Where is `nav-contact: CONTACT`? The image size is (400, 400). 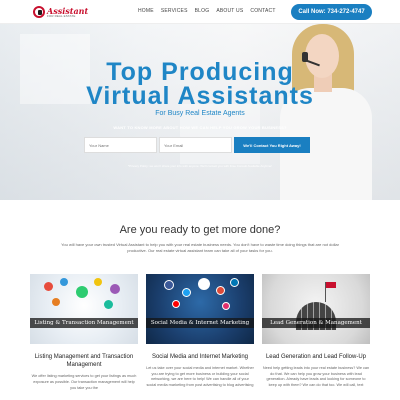
nav-contact: CONTACT is located at coordinates (262, 11).